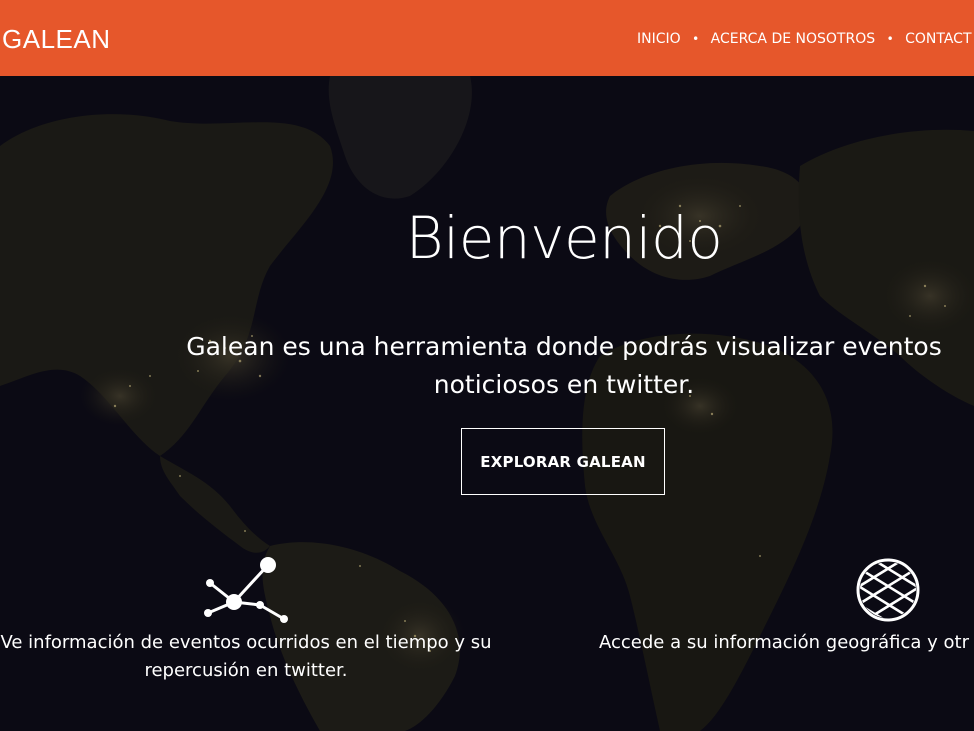 This screenshot has width=974, height=731. What do you see at coordinates (56, 39) in the screenshot?
I see `brand-logo: GALEAN` at bounding box center [56, 39].